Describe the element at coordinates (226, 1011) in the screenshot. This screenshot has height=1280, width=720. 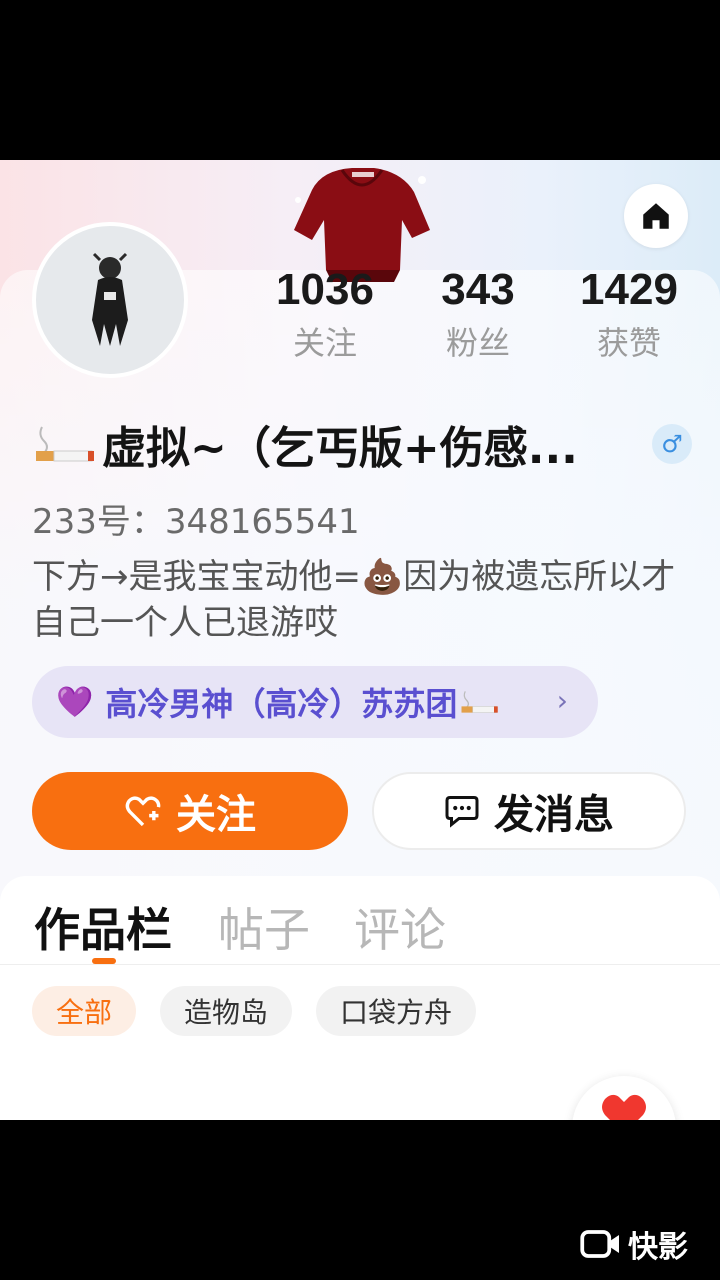
I see `filter-creation-island: 造物岛` at that location.